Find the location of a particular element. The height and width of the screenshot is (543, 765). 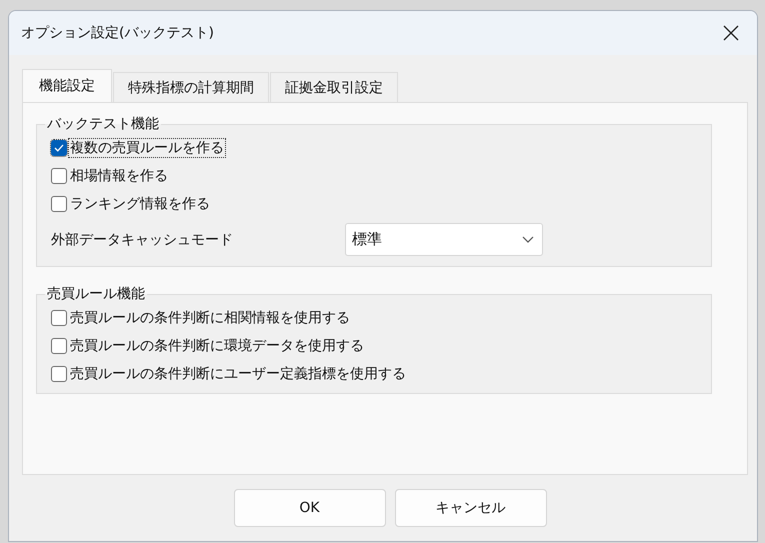

checkbox: ランキング情報を作る is located at coordinates (131, 204).